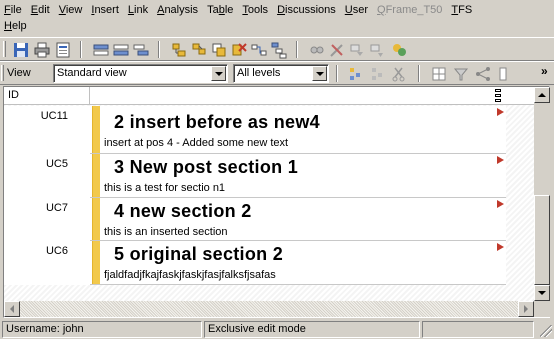  Describe the element at coordinates (356, 10) in the screenshot. I see `menu-item: User` at that location.